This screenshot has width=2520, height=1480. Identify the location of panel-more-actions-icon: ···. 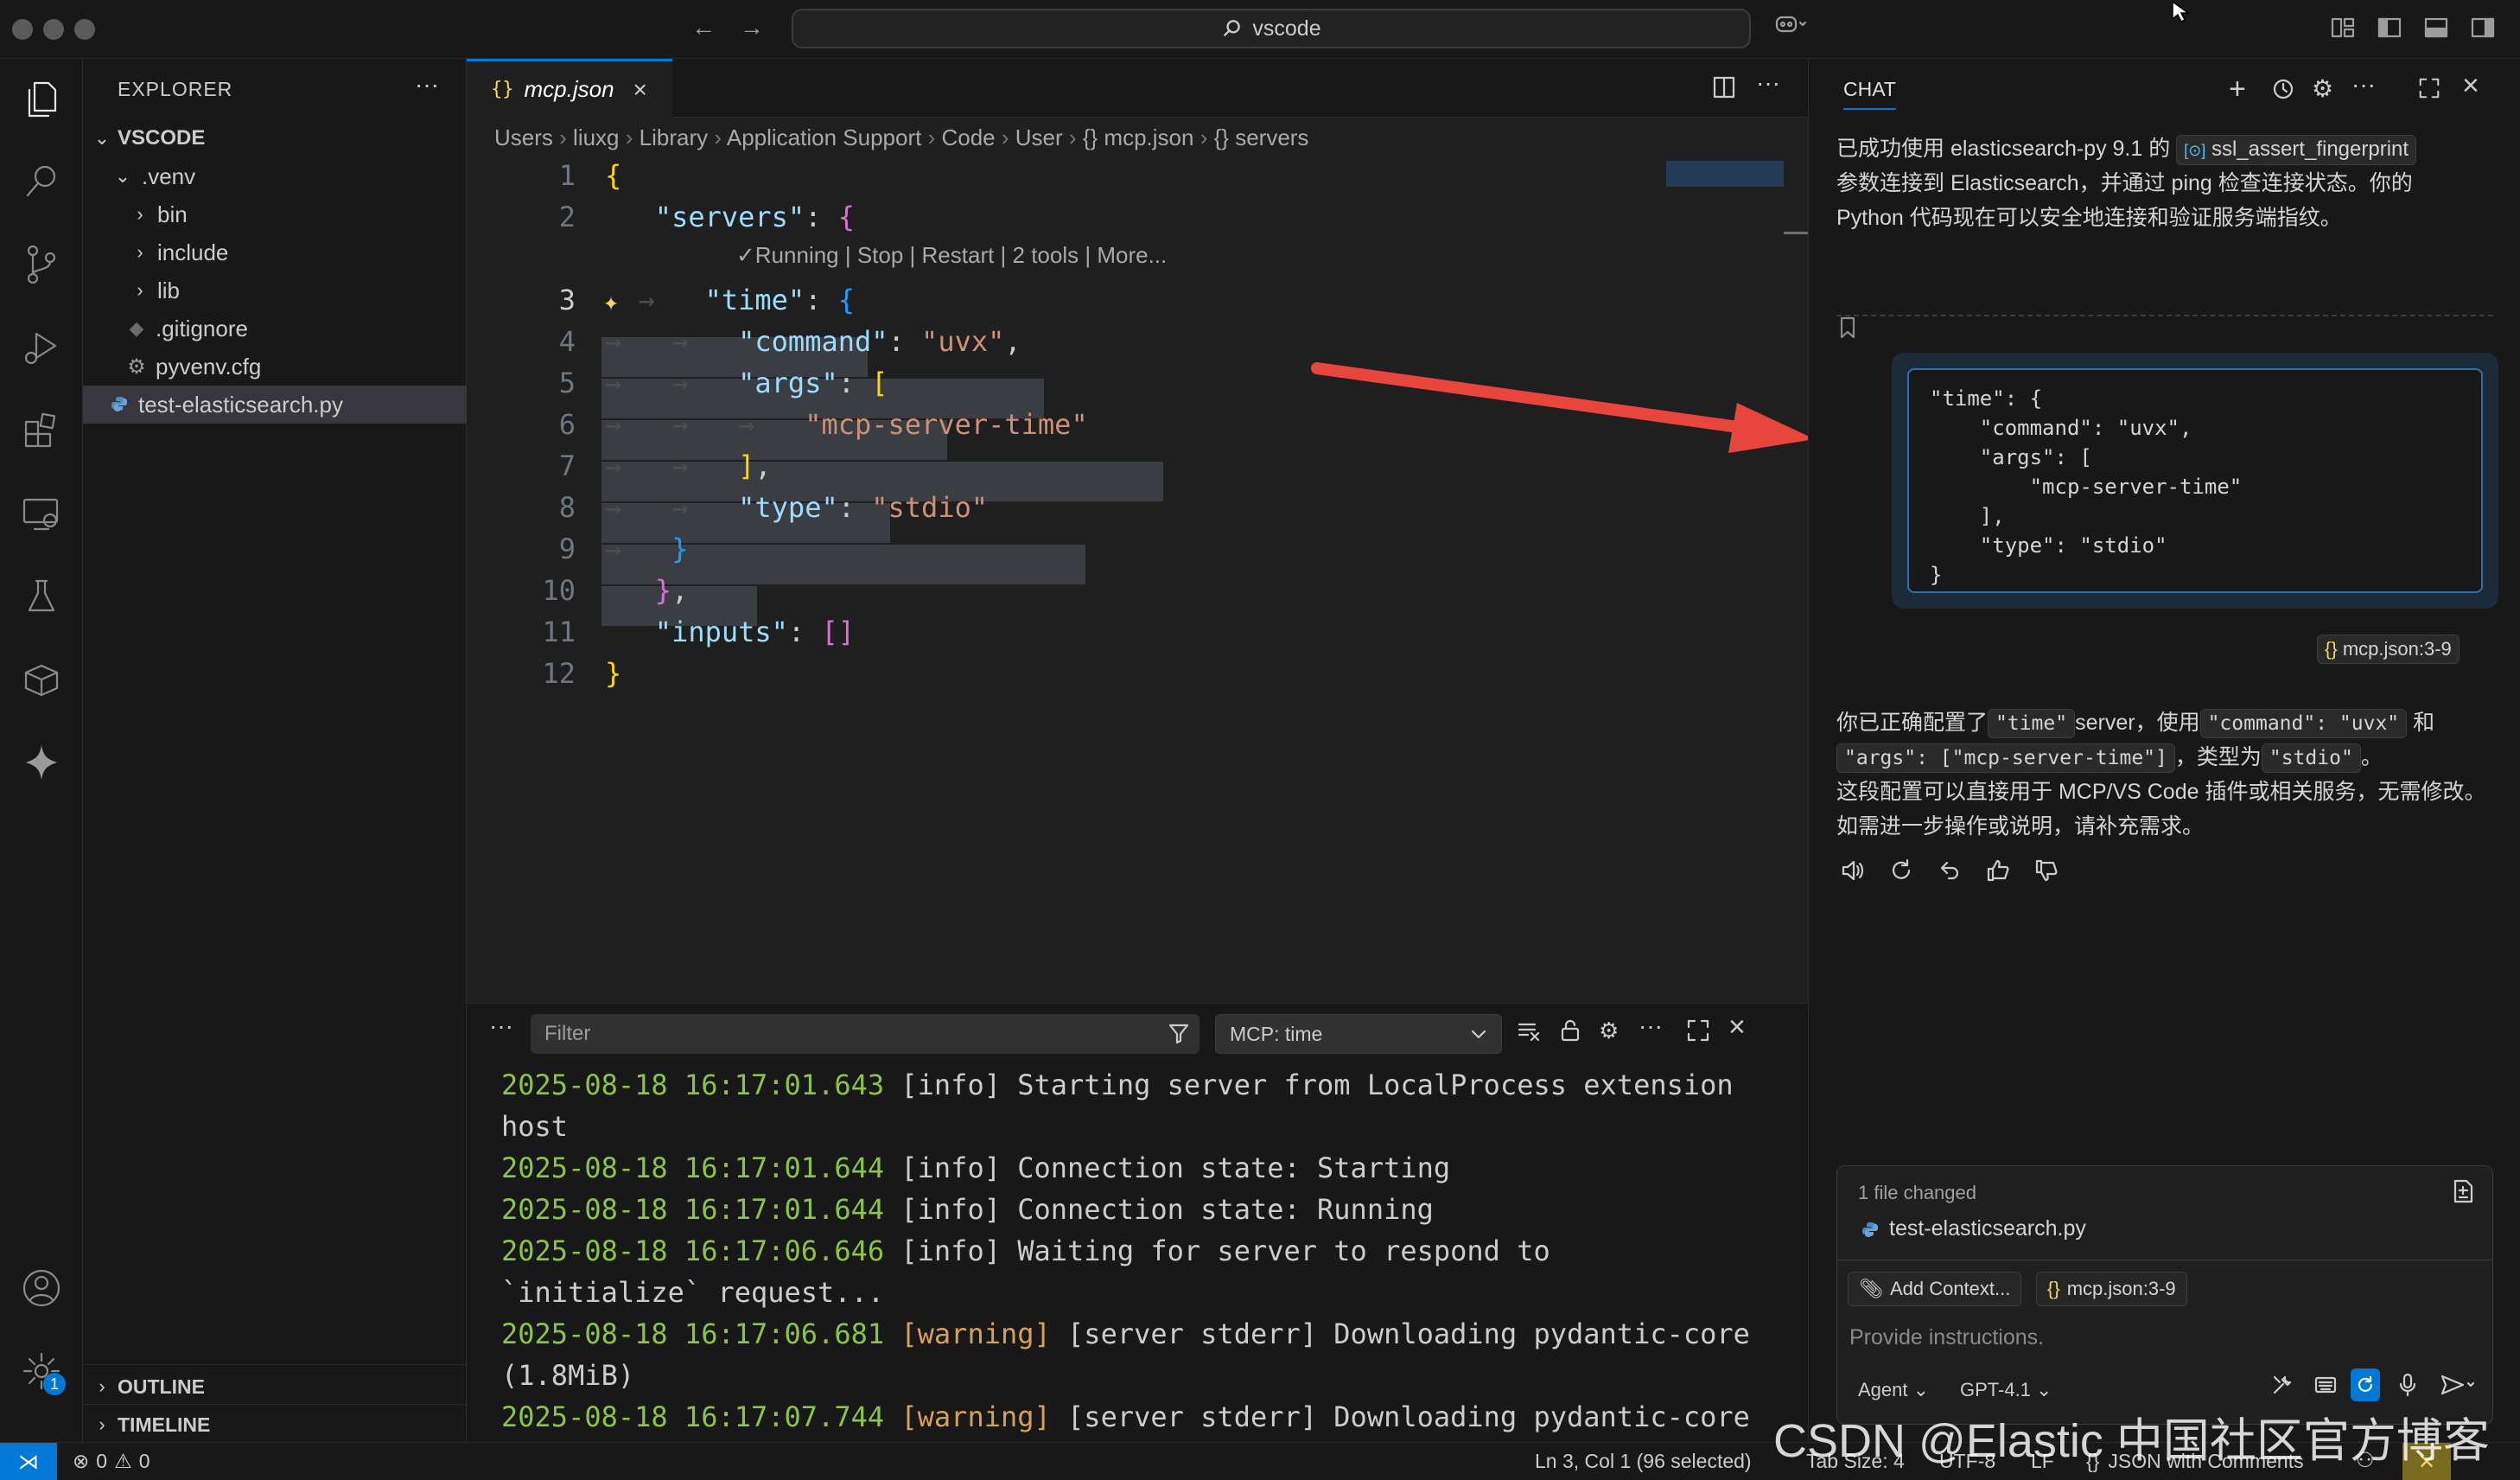
(1651, 1026).